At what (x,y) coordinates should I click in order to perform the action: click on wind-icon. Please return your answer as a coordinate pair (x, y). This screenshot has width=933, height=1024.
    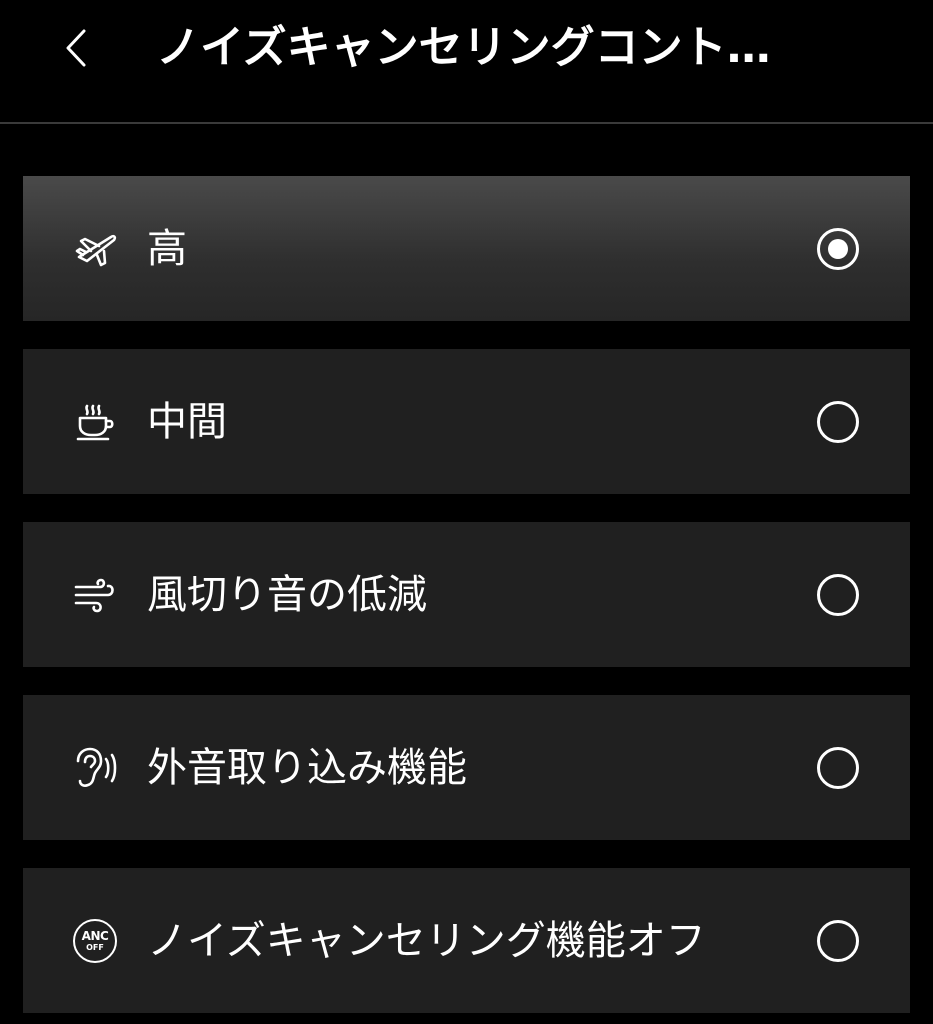
    Looking at the image, I should click on (95, 595).